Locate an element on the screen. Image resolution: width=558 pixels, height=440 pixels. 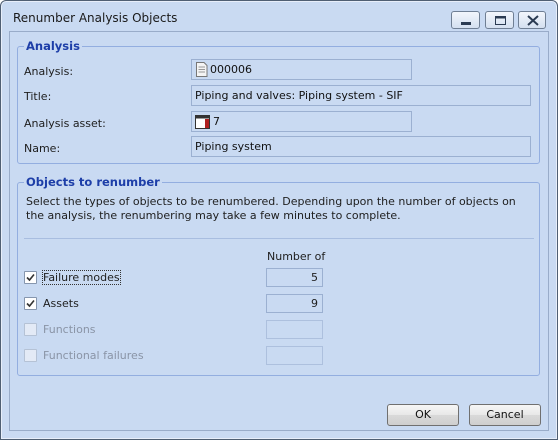
number-of-column-header: Number of is located at coordinates (296, 256).